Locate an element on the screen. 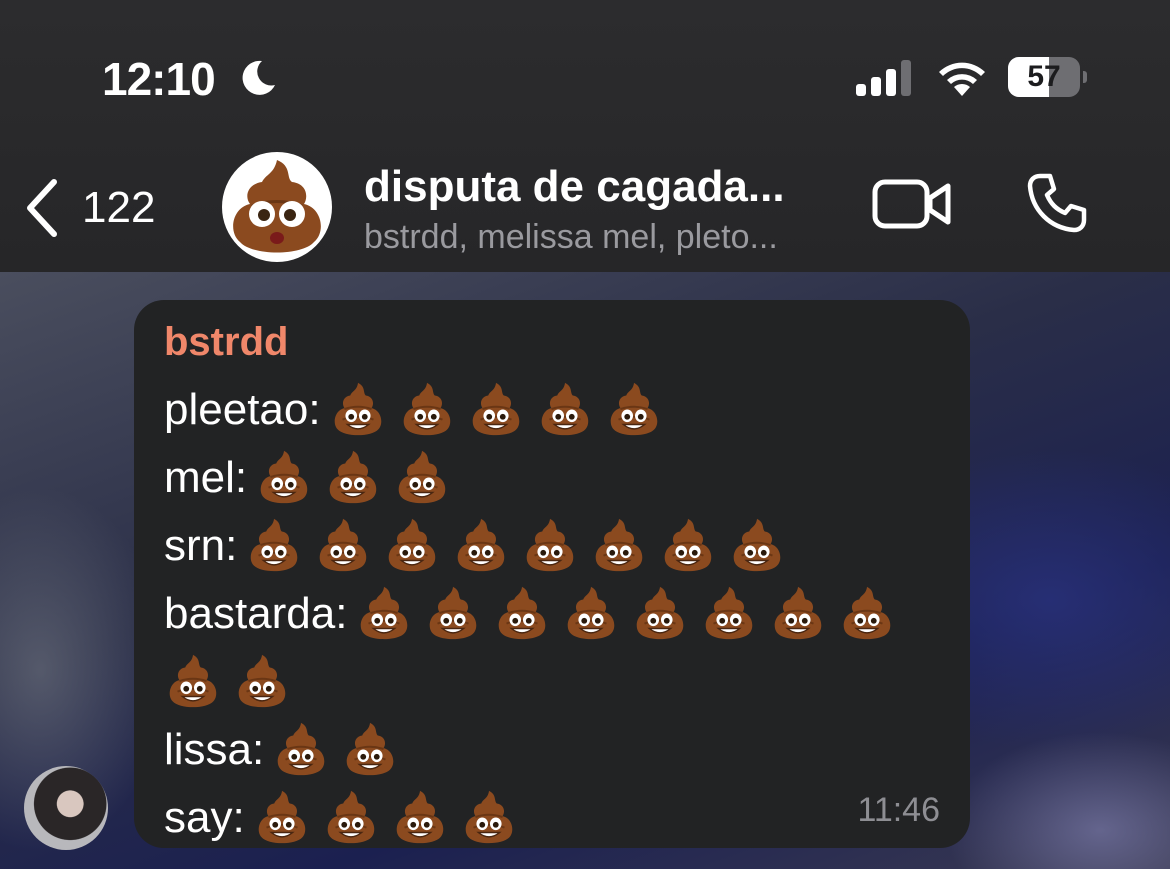  participant-name: bastarda: is located at coordinates (256, 613).